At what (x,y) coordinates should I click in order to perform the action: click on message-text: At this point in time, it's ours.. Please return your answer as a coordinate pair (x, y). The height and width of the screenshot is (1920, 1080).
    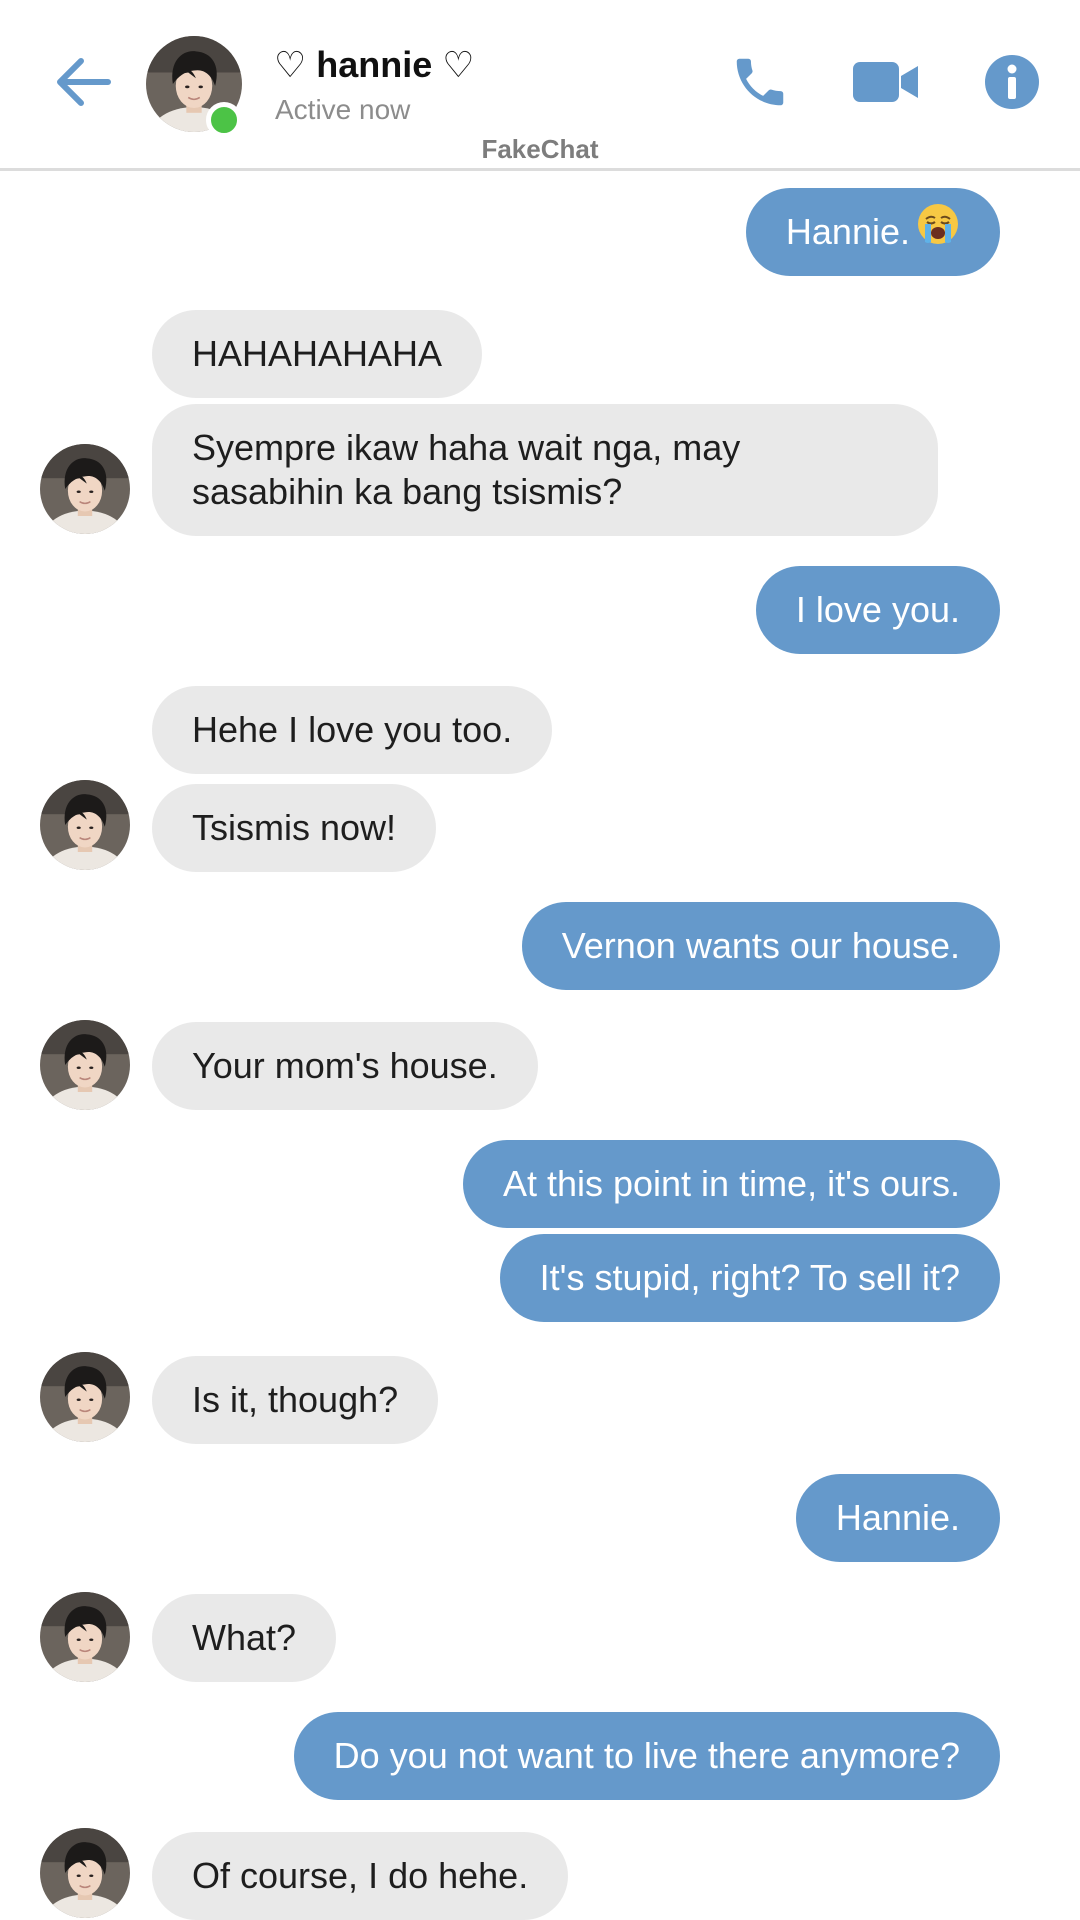
    Looking at the image, I should click on (731, 1183).